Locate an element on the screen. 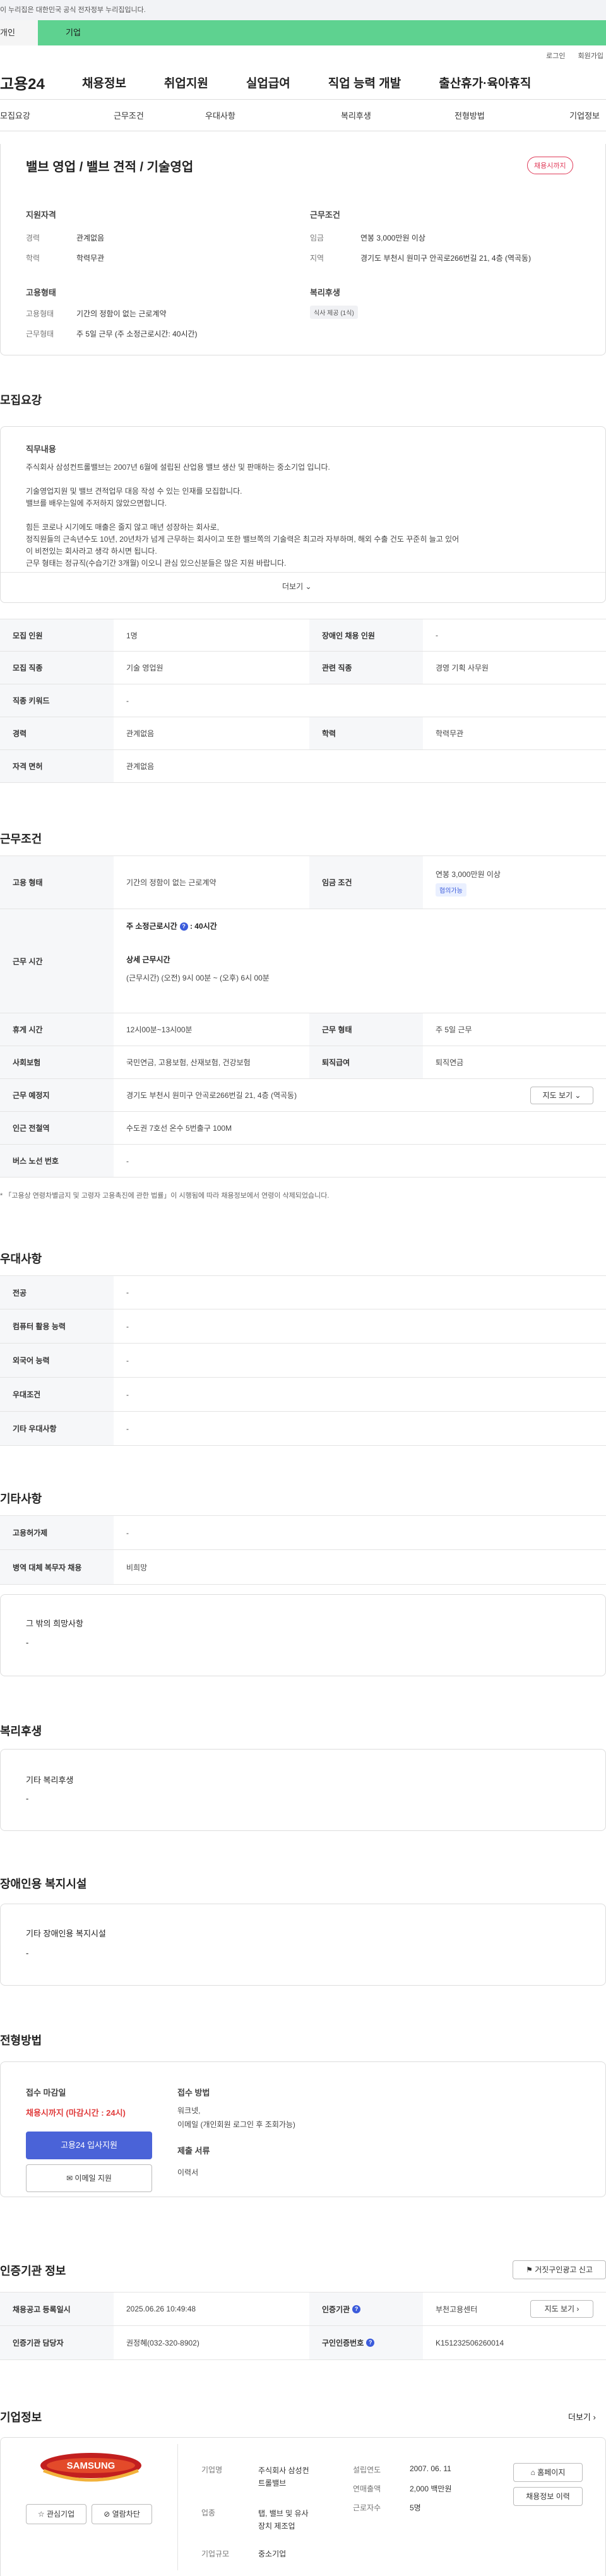 The image size is (606, 2576). interest-label: 관심기업 is located at coordinates (60, 2514).